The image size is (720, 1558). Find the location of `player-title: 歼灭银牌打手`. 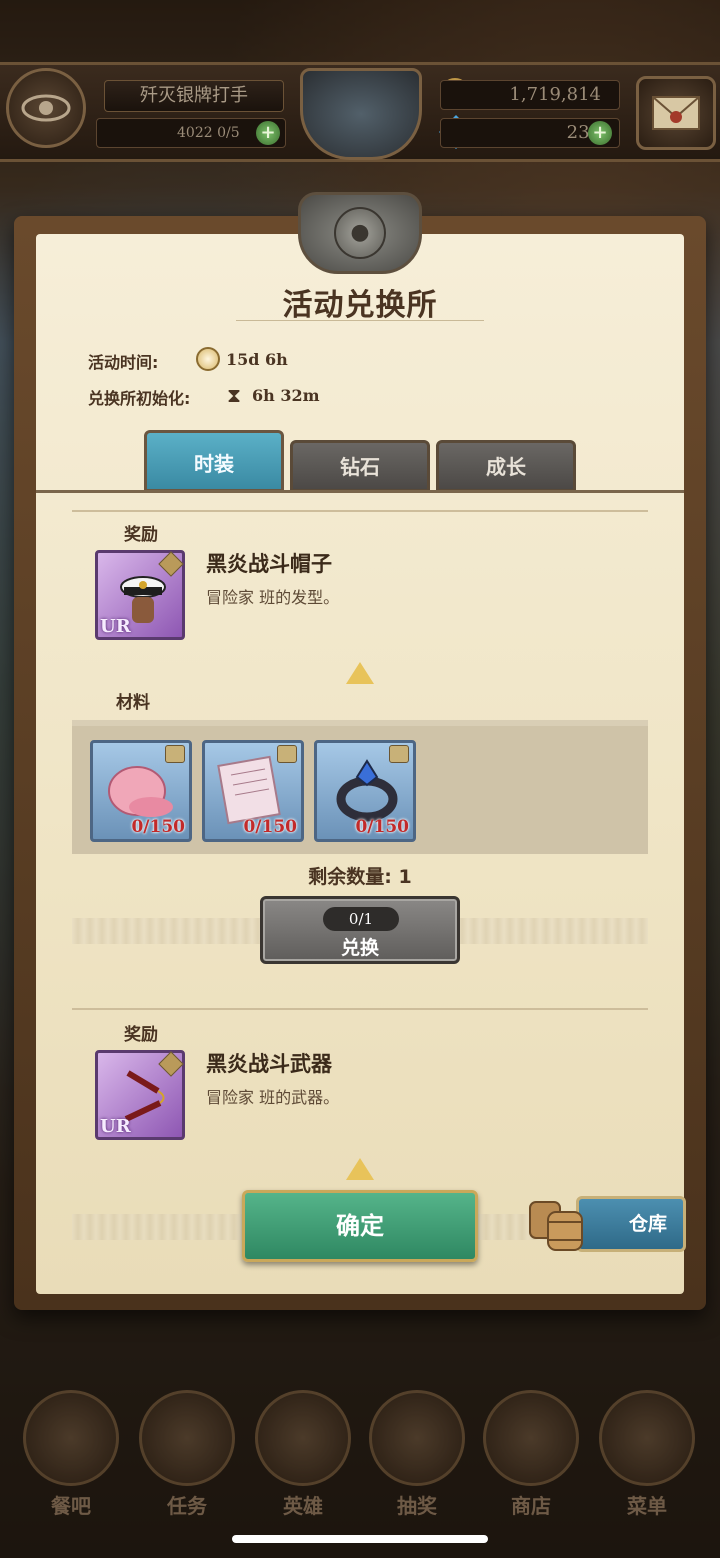

player-title: 歼灭银牌打手 is located at coordinates (194, 96).